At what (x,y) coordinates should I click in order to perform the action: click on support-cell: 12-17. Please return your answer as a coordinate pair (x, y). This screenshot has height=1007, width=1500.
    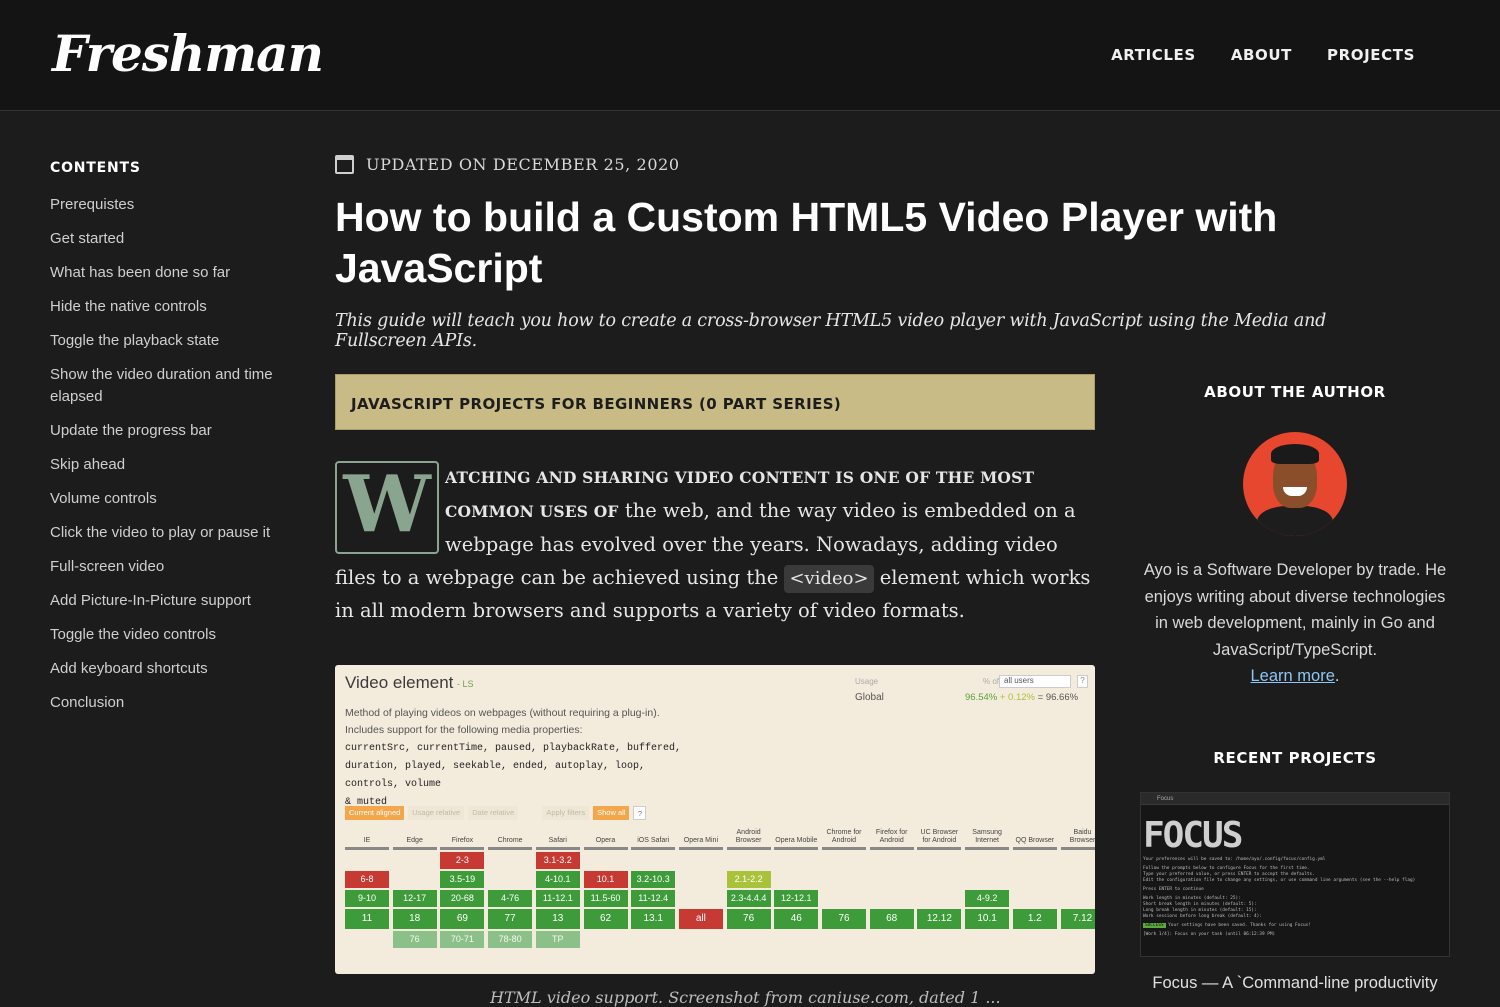
    Looking at the image, I should click on (414, 898).